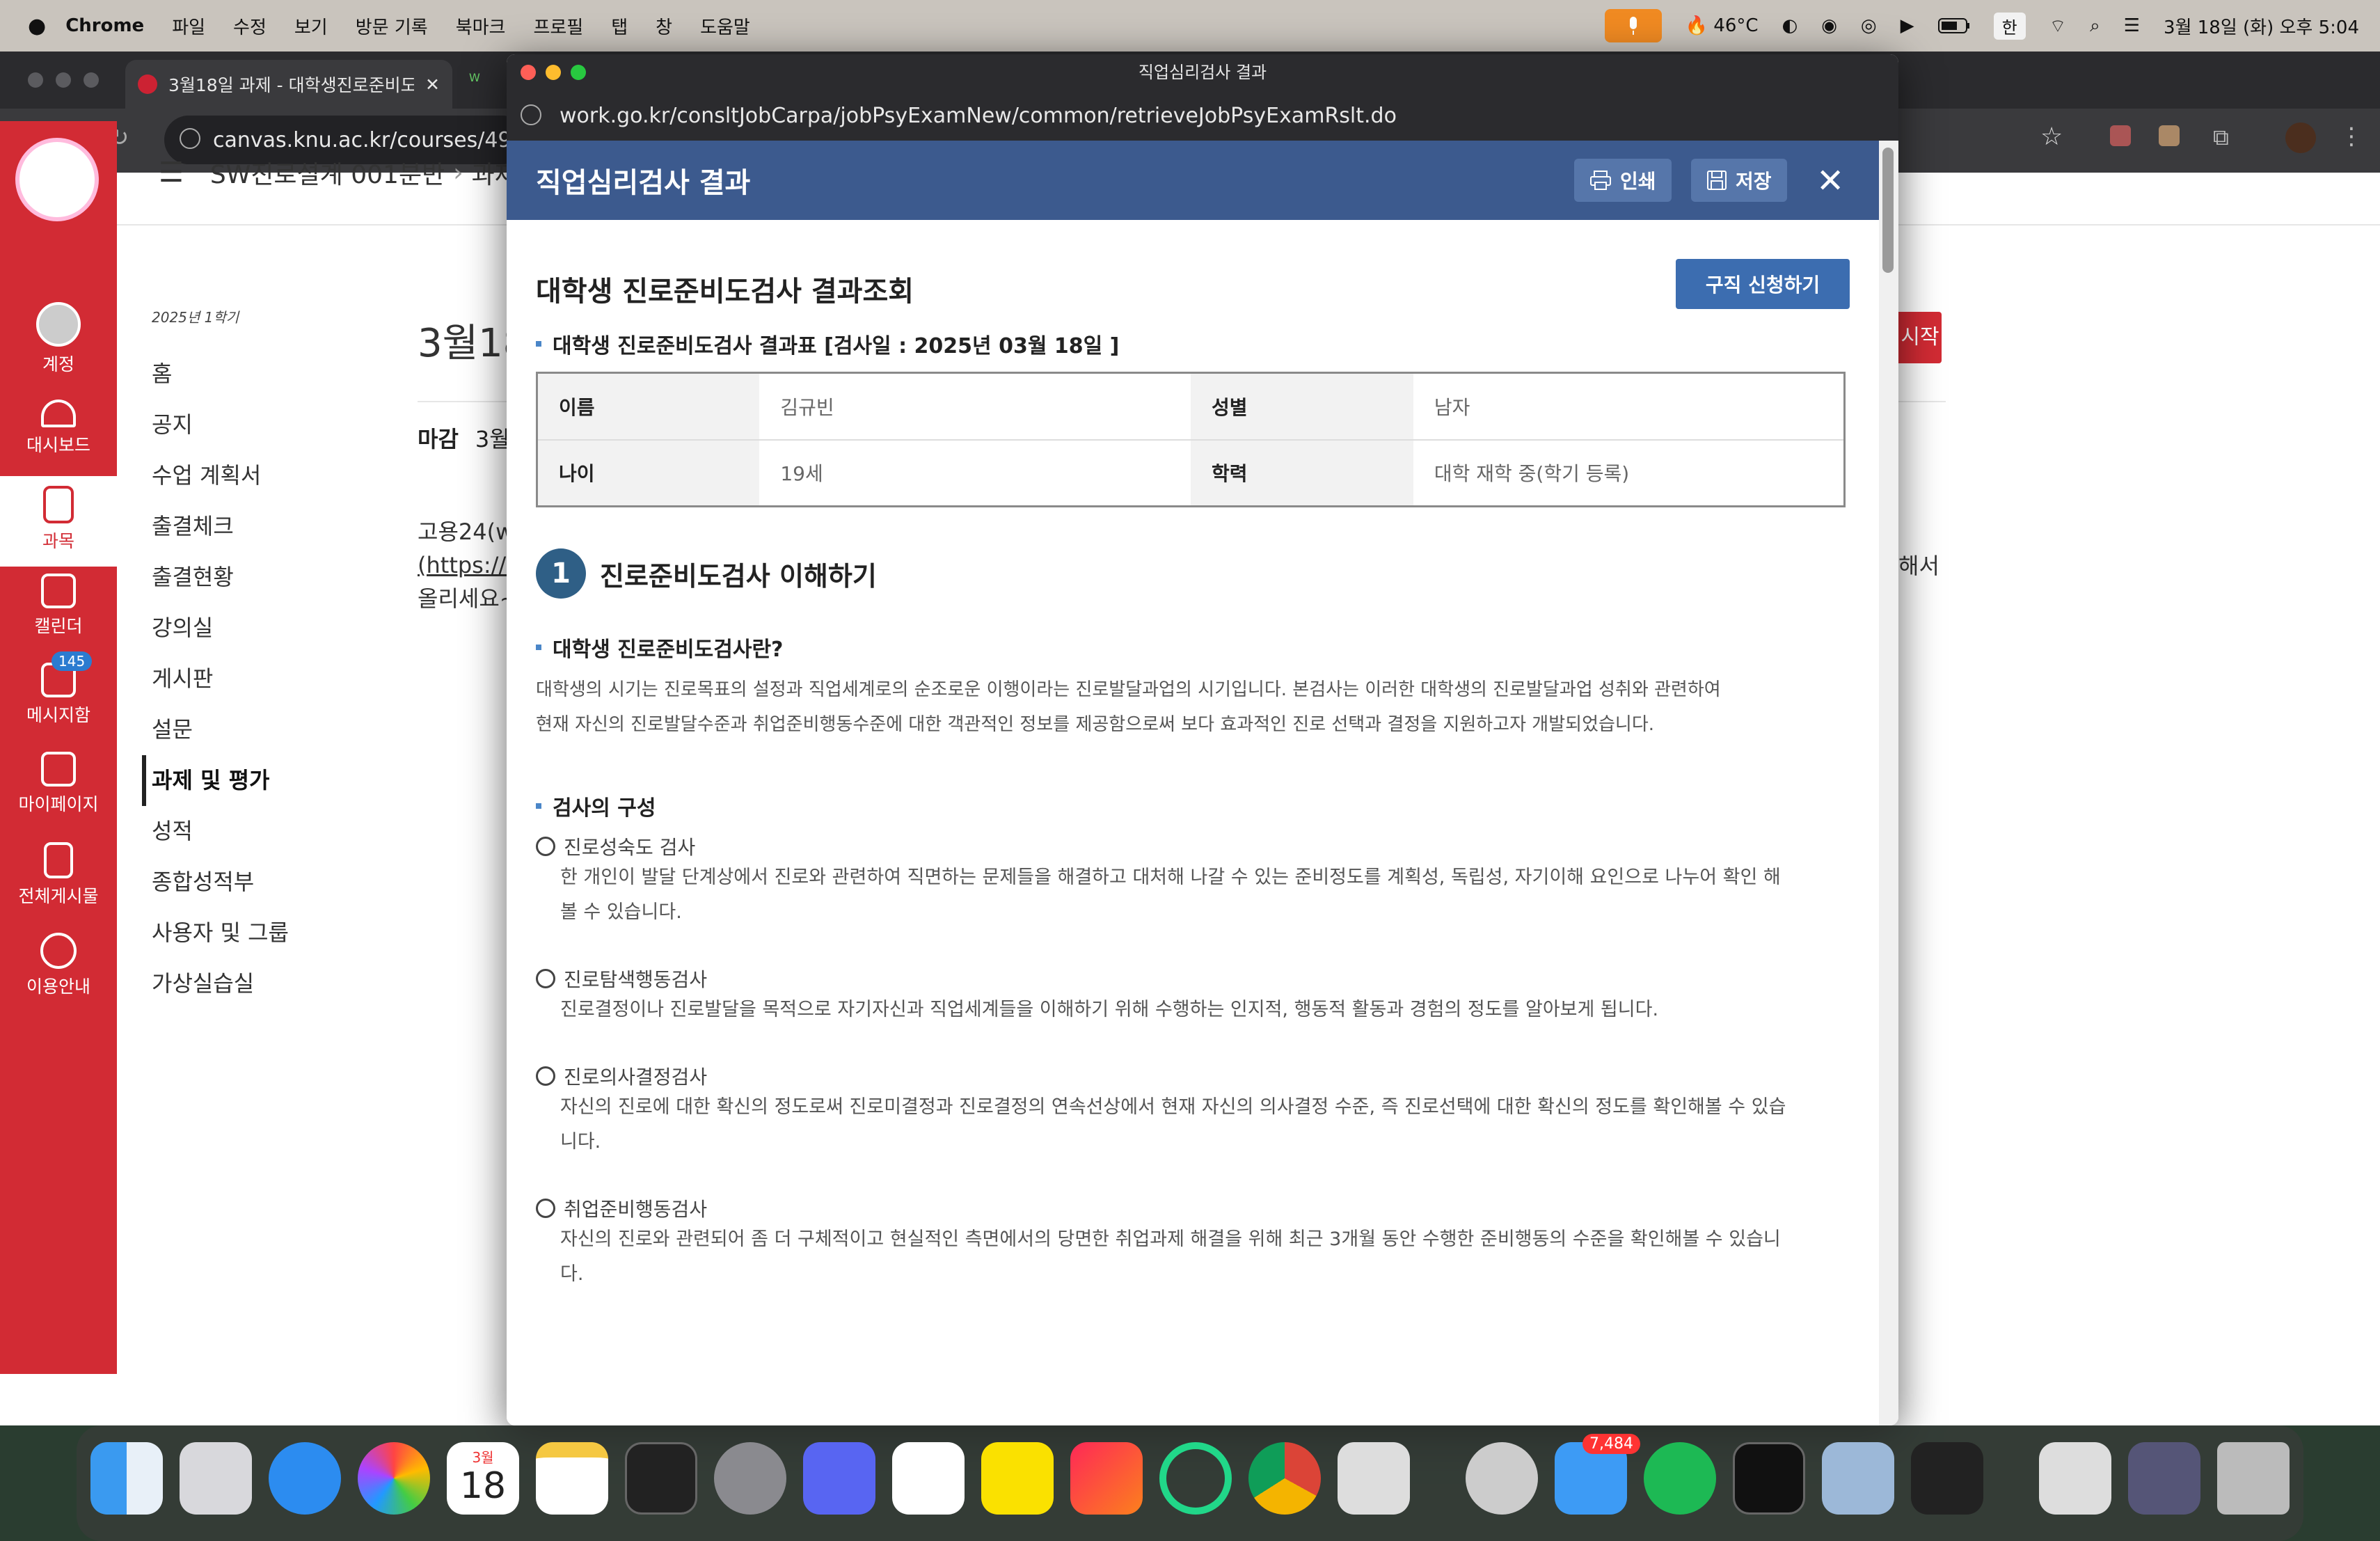  What do you see at coordinates (1017, 1478) in the screenshot?
I see `kakaotalk-icon` at bounding box center [1017, 1478].